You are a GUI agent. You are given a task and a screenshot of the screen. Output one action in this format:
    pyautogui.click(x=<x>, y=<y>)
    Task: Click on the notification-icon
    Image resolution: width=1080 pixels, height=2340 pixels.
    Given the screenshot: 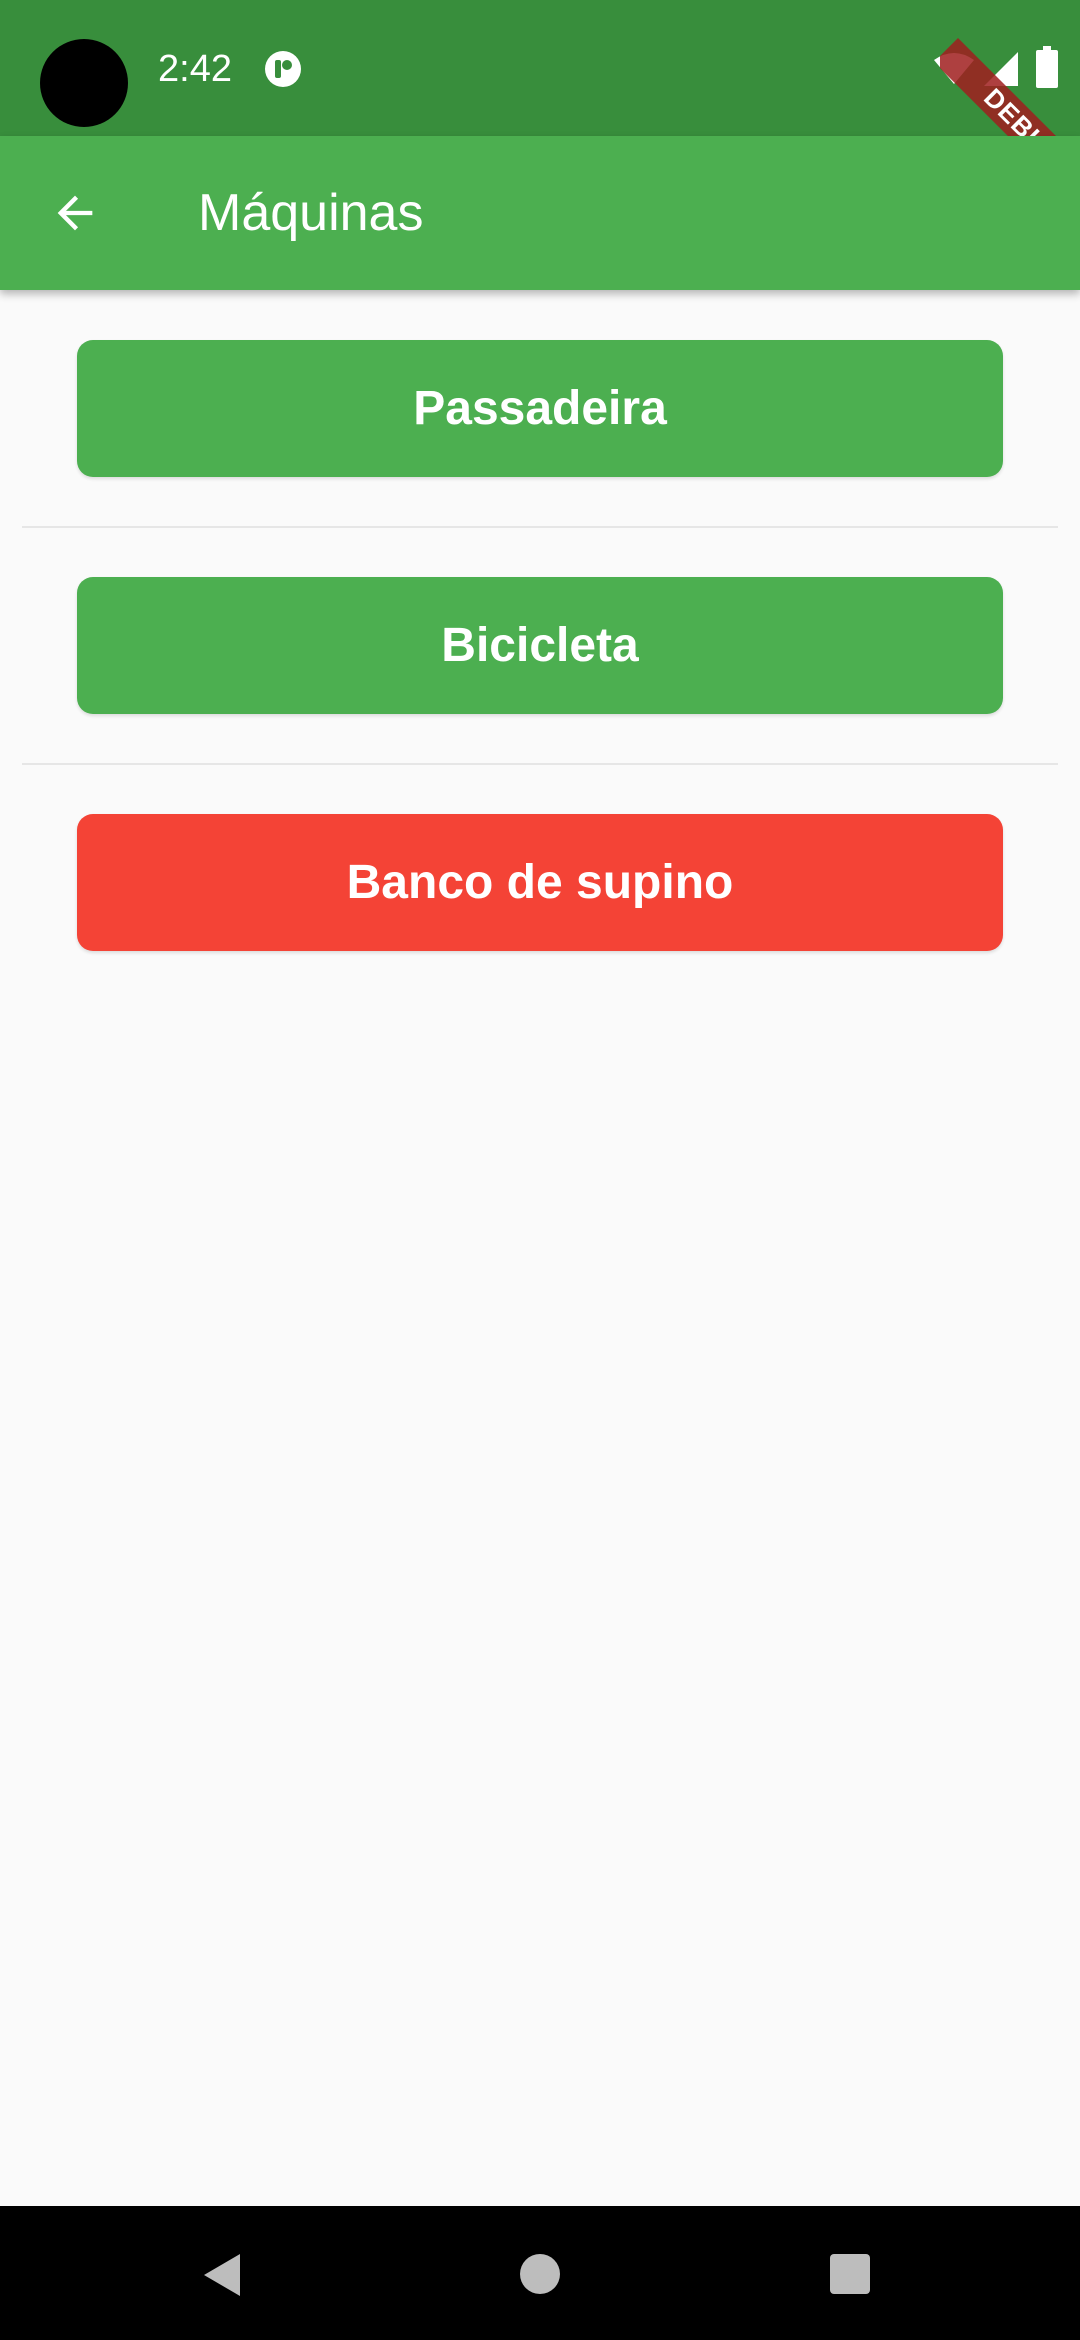 What is the action you would take?
    pyautogui.click(x=283, y=69)
    